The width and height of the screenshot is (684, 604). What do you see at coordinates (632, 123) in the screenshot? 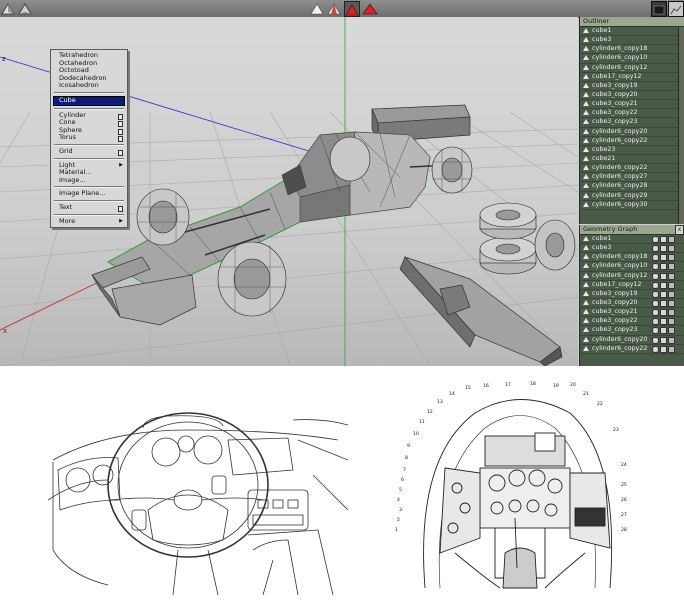
I see `outliner-row: cube3_copy23` at bounding box center [632, 123].